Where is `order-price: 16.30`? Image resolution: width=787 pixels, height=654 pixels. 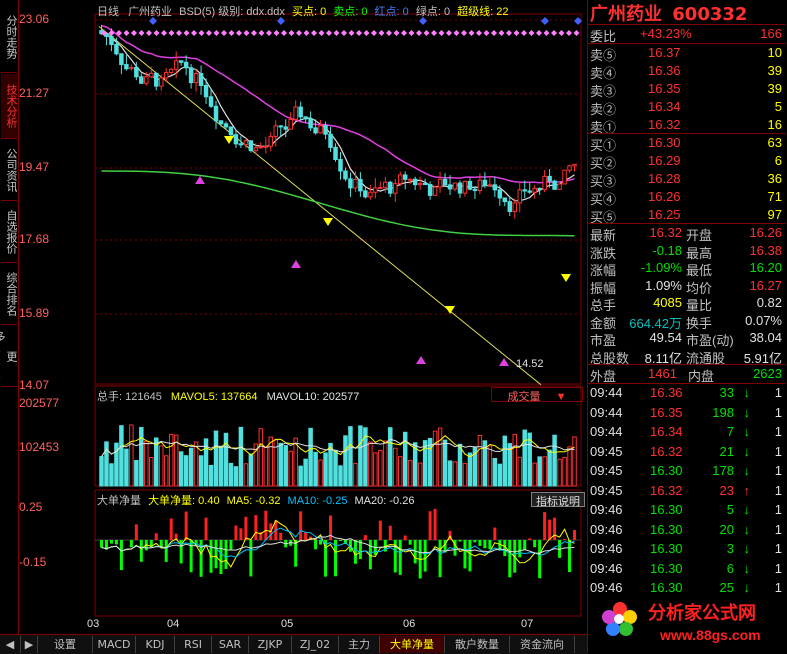 order-price: 16.30 is located at coordinates (664, 142).